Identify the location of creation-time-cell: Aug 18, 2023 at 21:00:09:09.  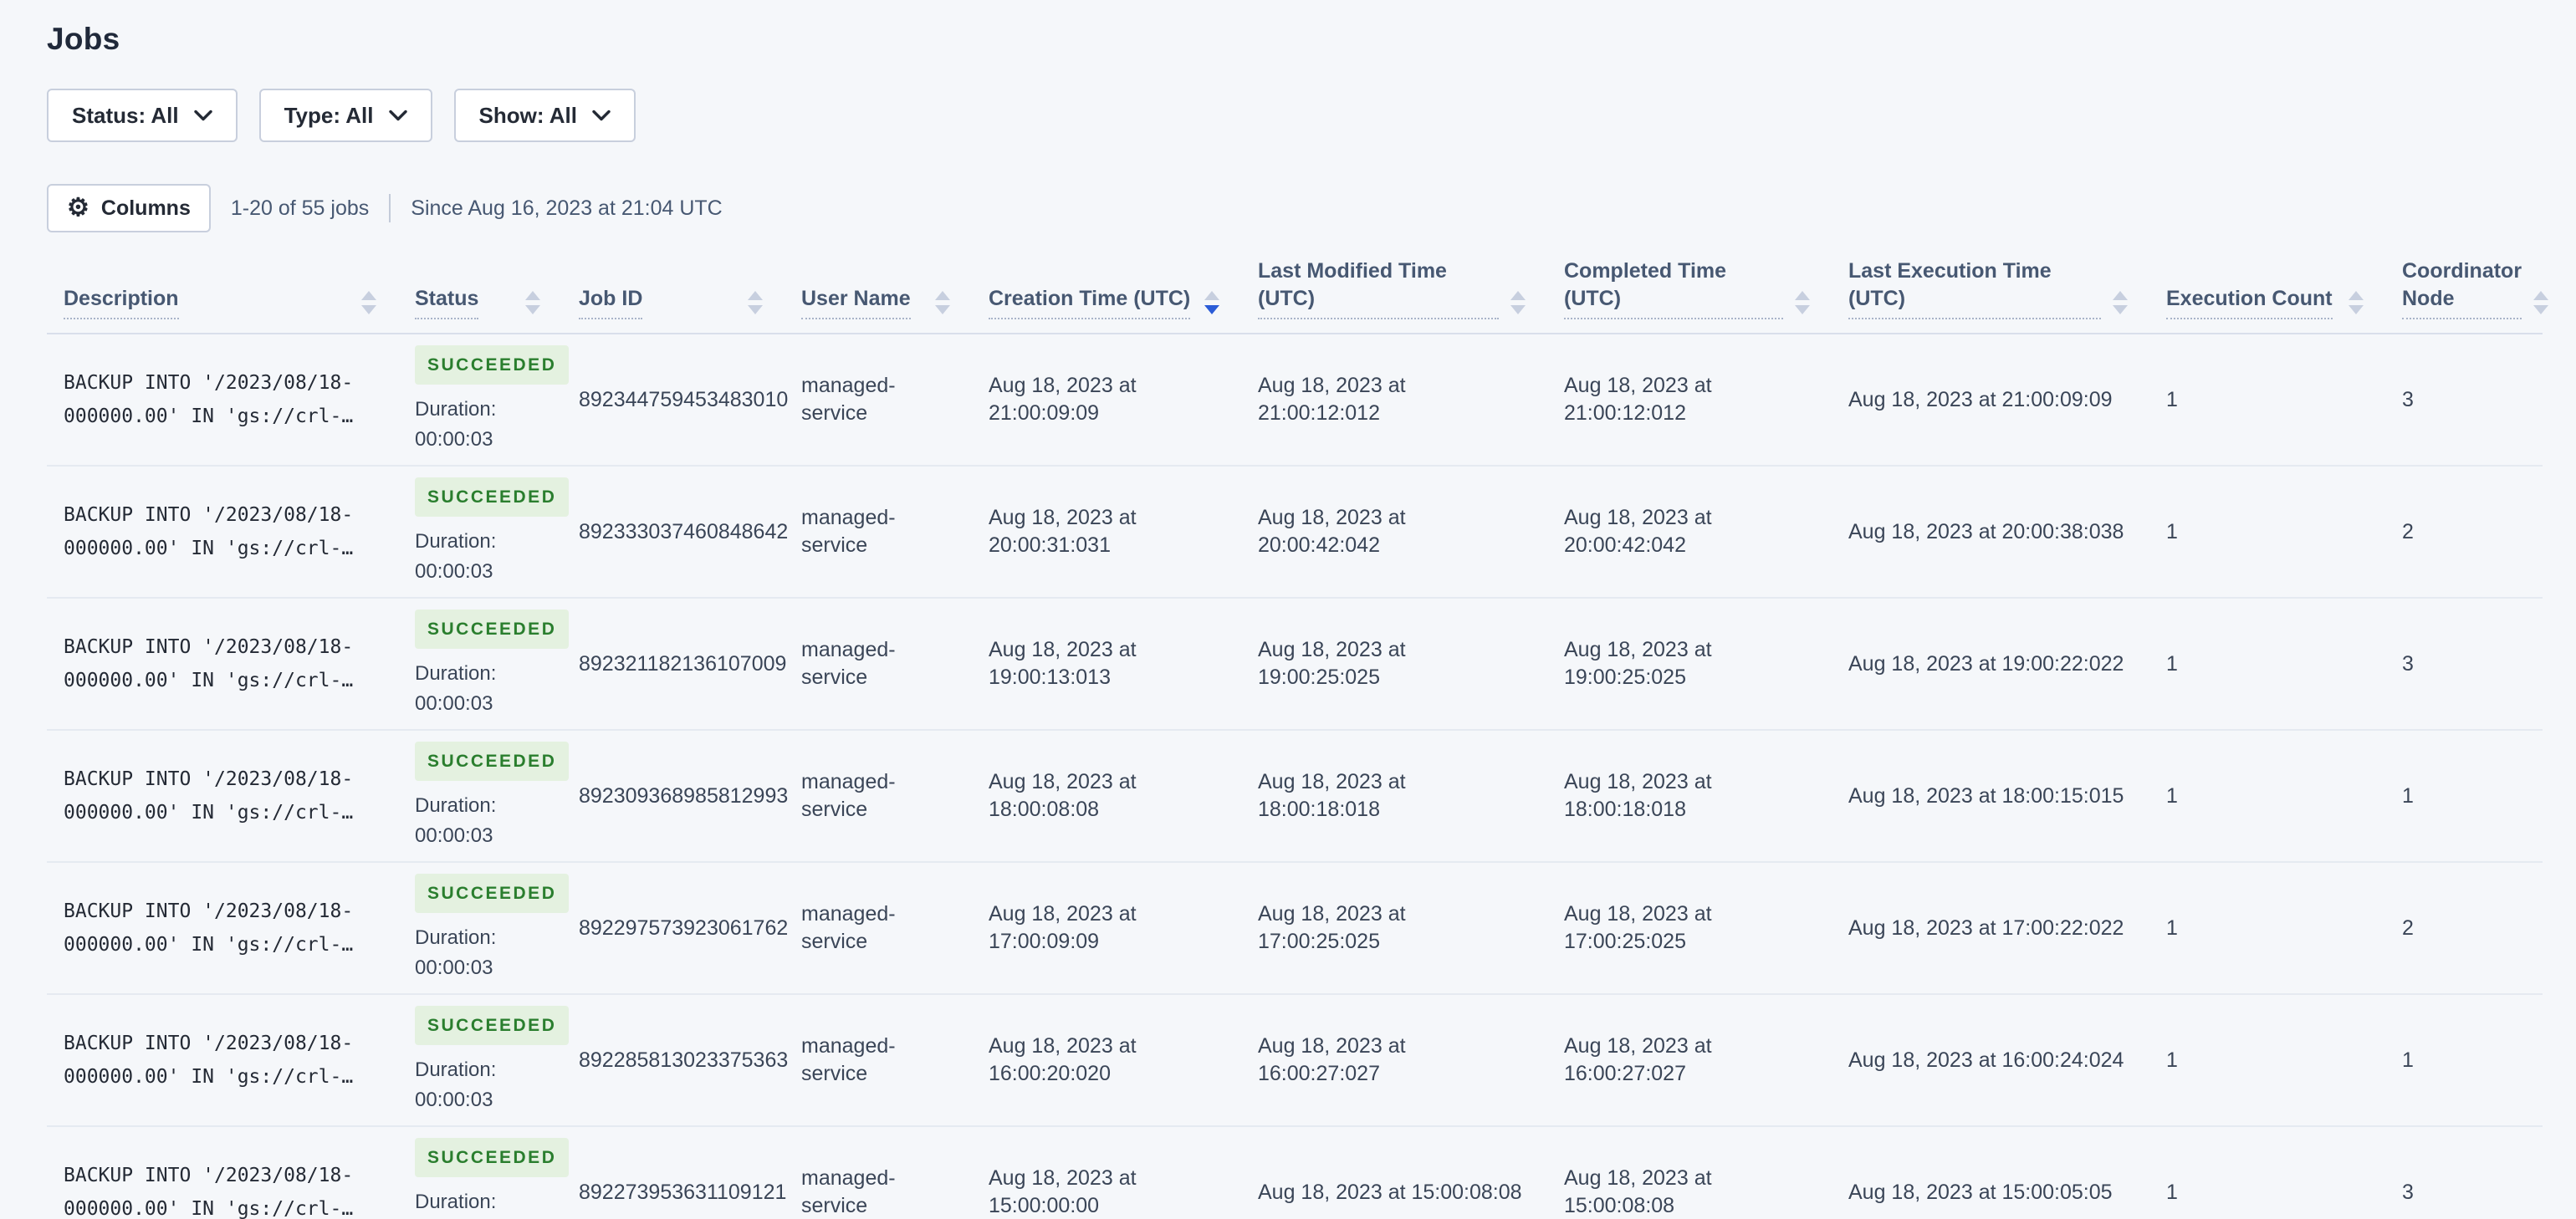
(1106, 400).